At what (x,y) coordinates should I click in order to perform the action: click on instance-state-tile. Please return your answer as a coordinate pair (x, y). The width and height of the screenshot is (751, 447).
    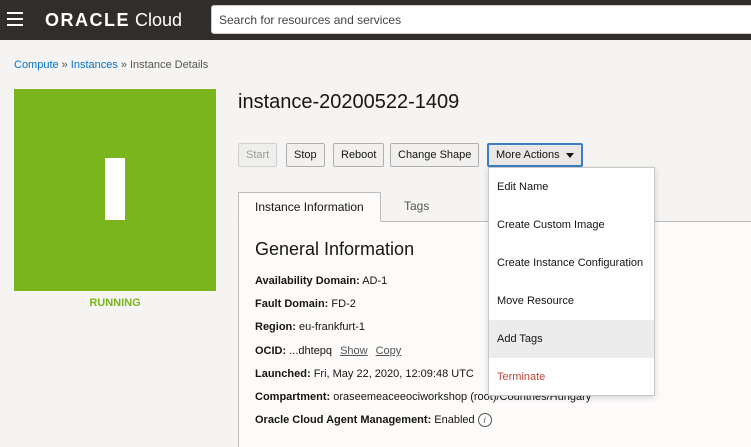
    Looking at the image, I should click on (115, 190).